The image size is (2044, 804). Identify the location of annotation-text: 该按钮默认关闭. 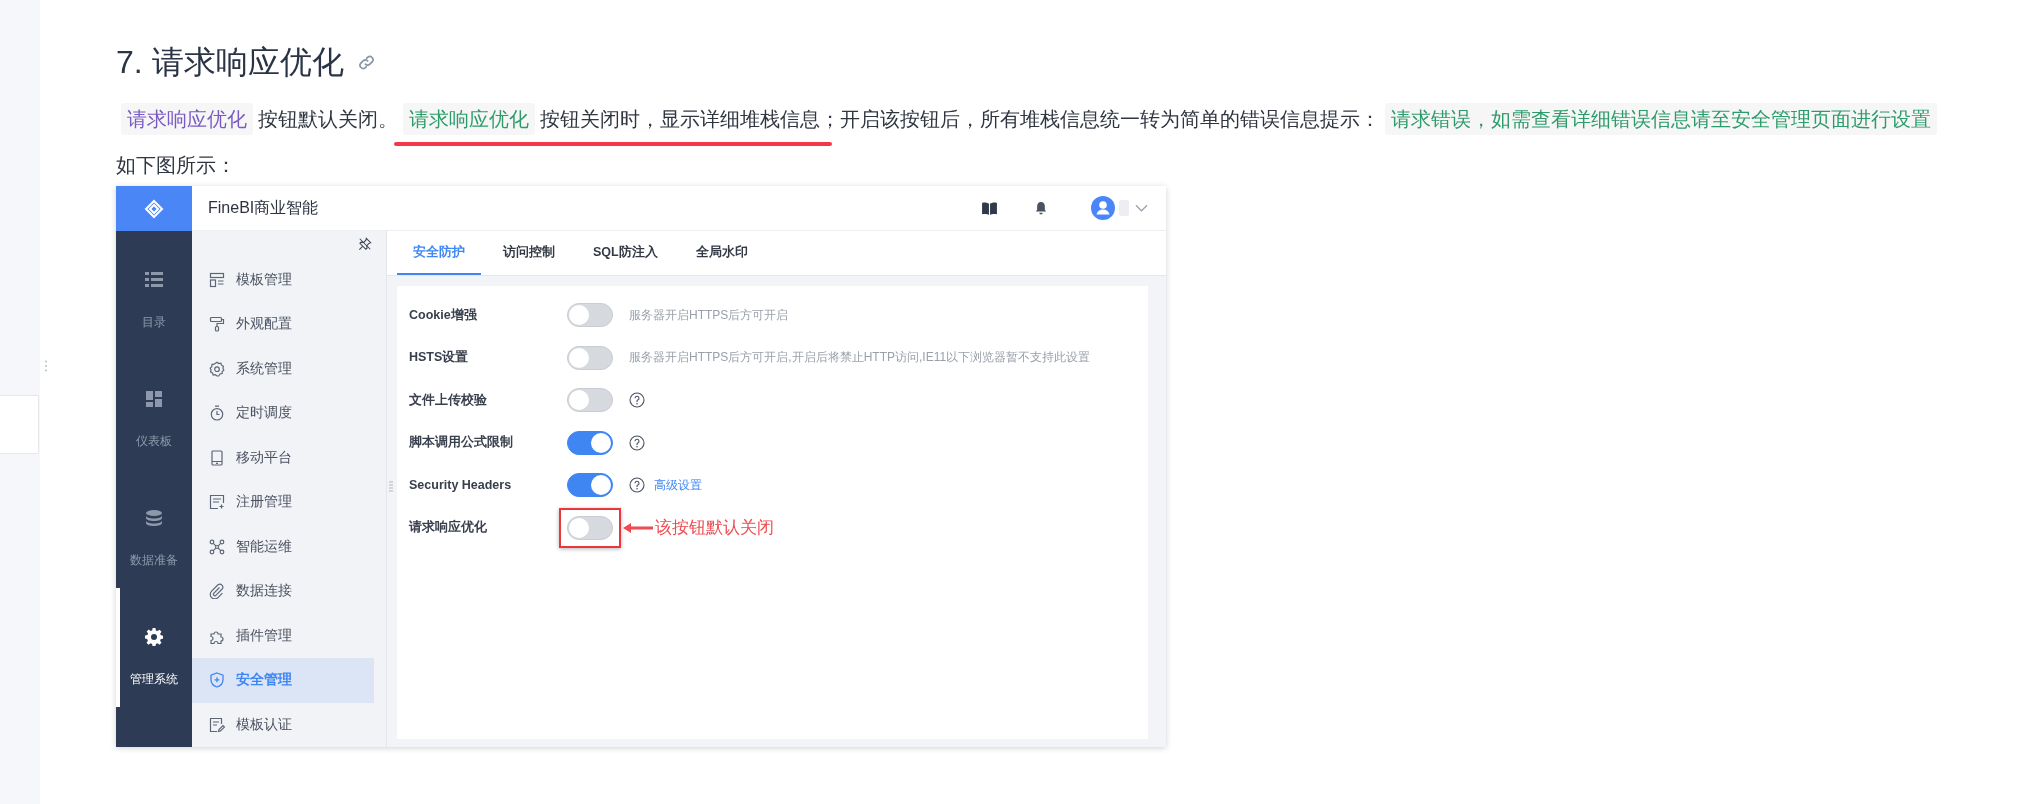
(714, 528).